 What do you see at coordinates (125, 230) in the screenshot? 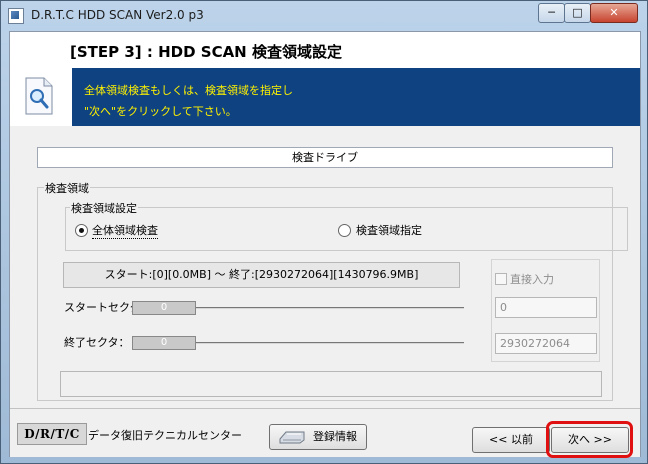
I see `full-area-label: 全体領域検査` at bounding box center [125, 230].